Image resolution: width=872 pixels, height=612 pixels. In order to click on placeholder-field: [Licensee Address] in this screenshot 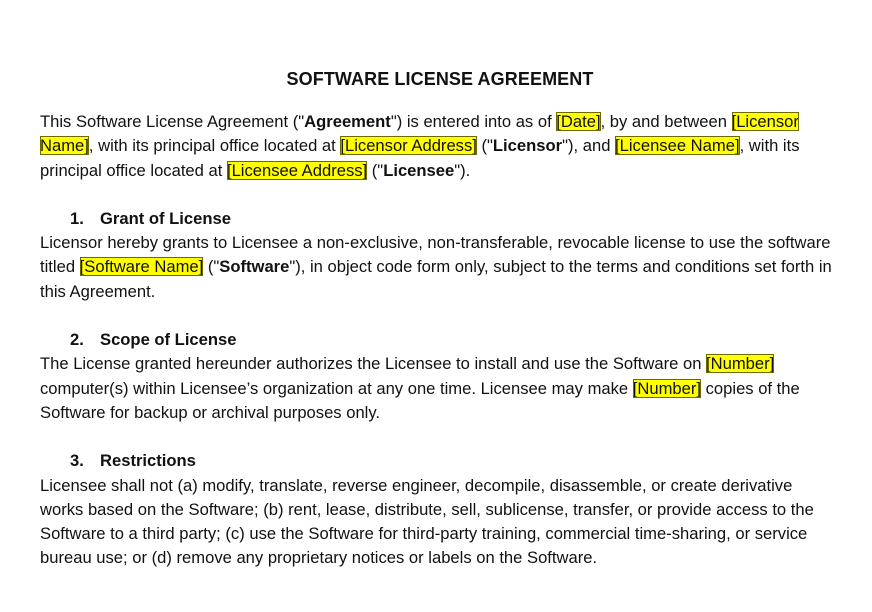, I will do `click(297, 170)`.